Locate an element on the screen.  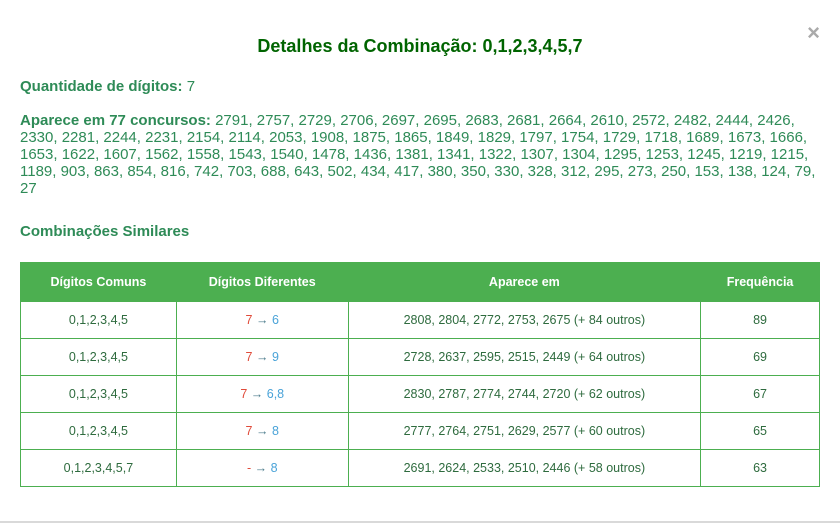
appears-label: Aparece em 77 concursos: is located at coordinates (115, 120).